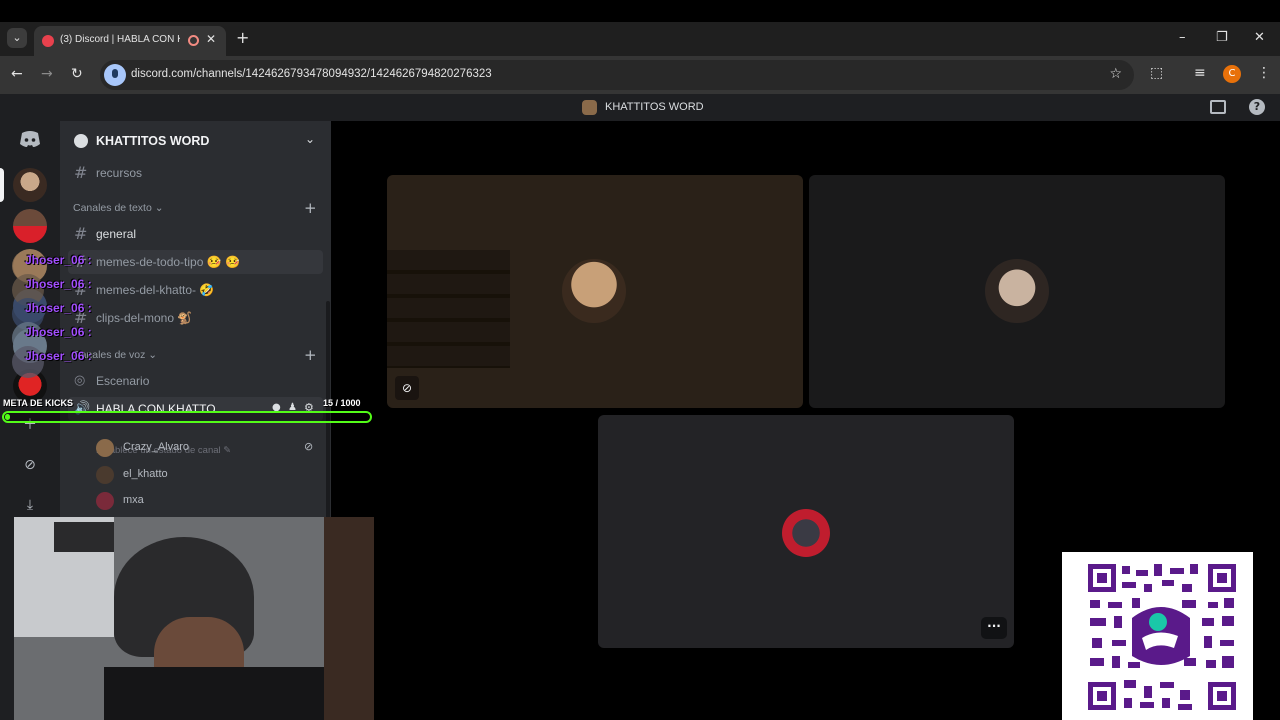 The image size is (1280, 720). I want to click on channel-name: Escenario, so click(123, 381).